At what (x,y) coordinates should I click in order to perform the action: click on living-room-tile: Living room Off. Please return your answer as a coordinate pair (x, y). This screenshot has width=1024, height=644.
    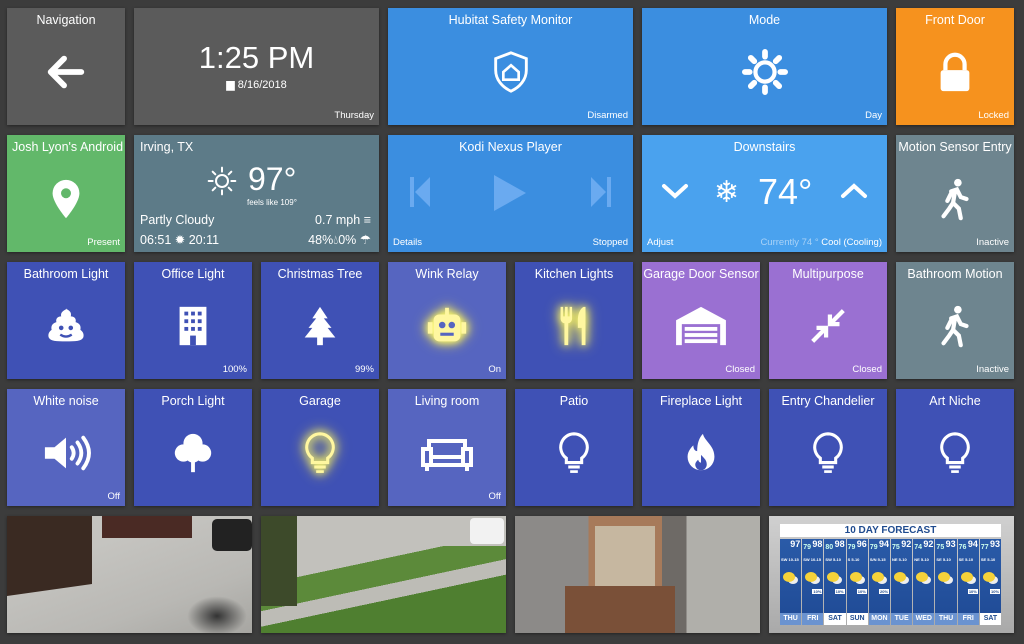
    Looking at the image, I should click on (447, 447).